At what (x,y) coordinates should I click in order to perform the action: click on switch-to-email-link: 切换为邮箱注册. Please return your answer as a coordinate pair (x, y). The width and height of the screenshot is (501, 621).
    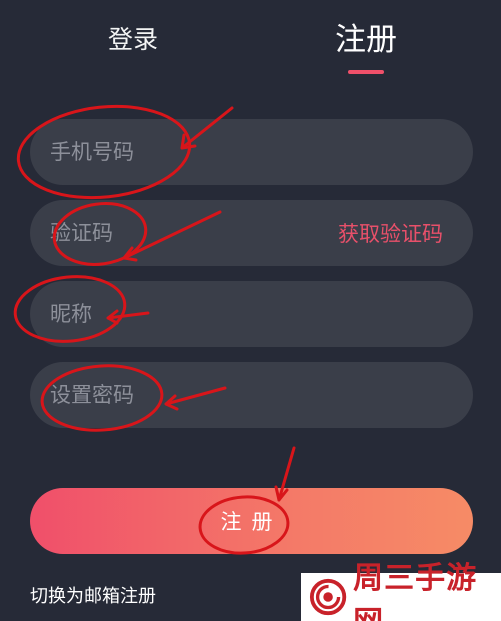
    Looking at the image, I should click on (93, 595).